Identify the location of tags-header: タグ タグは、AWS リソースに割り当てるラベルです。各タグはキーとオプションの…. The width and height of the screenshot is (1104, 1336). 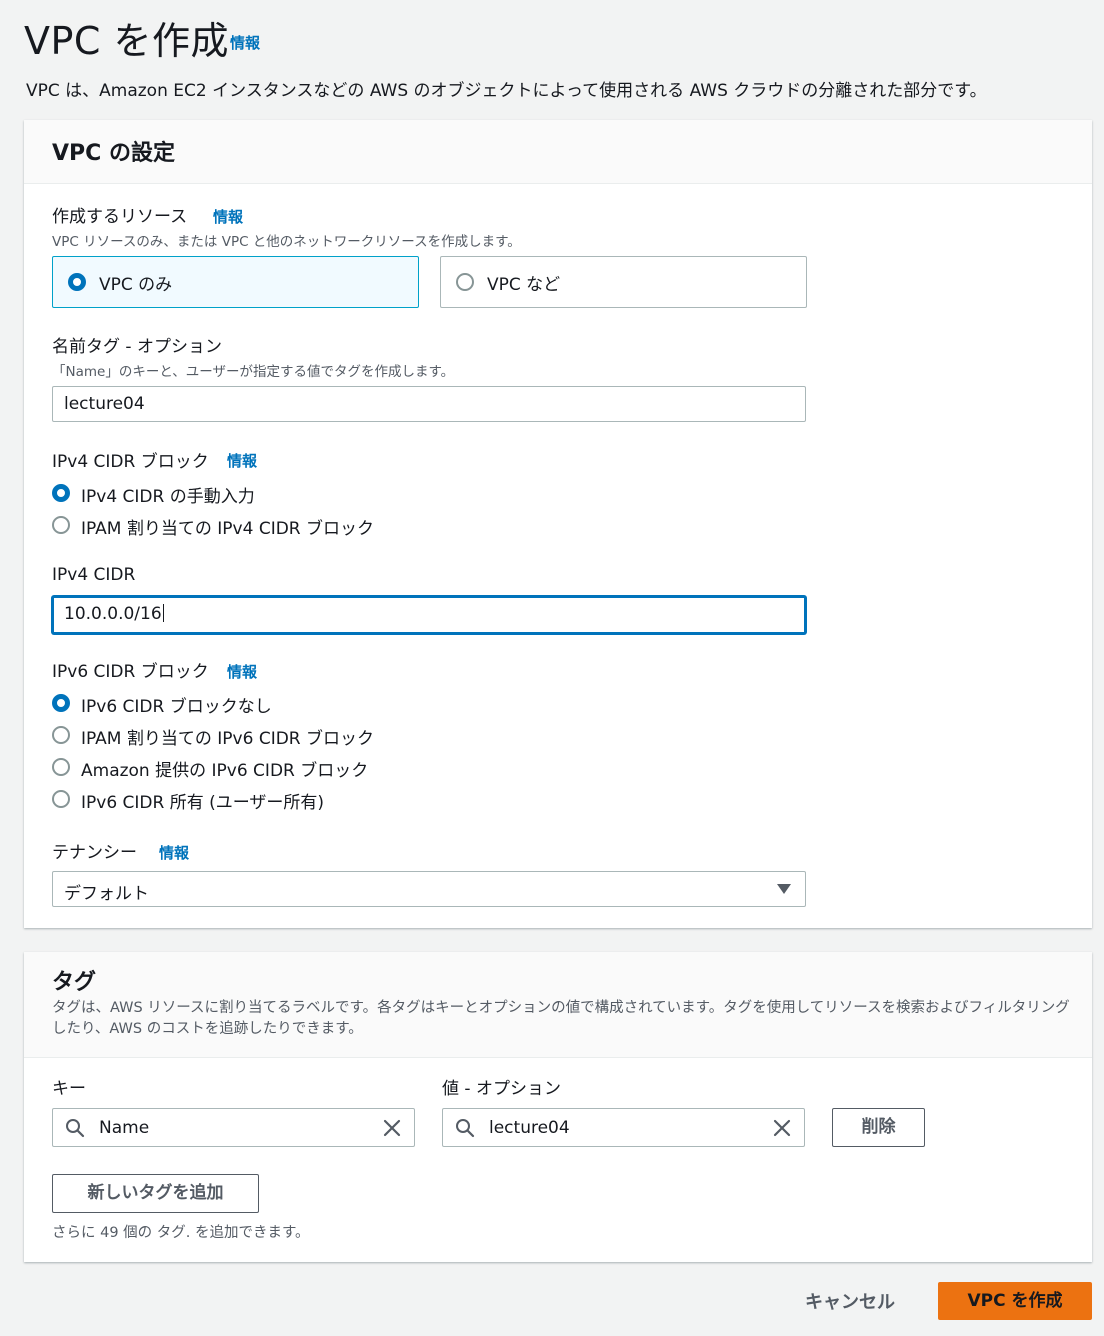
(558, 1005).